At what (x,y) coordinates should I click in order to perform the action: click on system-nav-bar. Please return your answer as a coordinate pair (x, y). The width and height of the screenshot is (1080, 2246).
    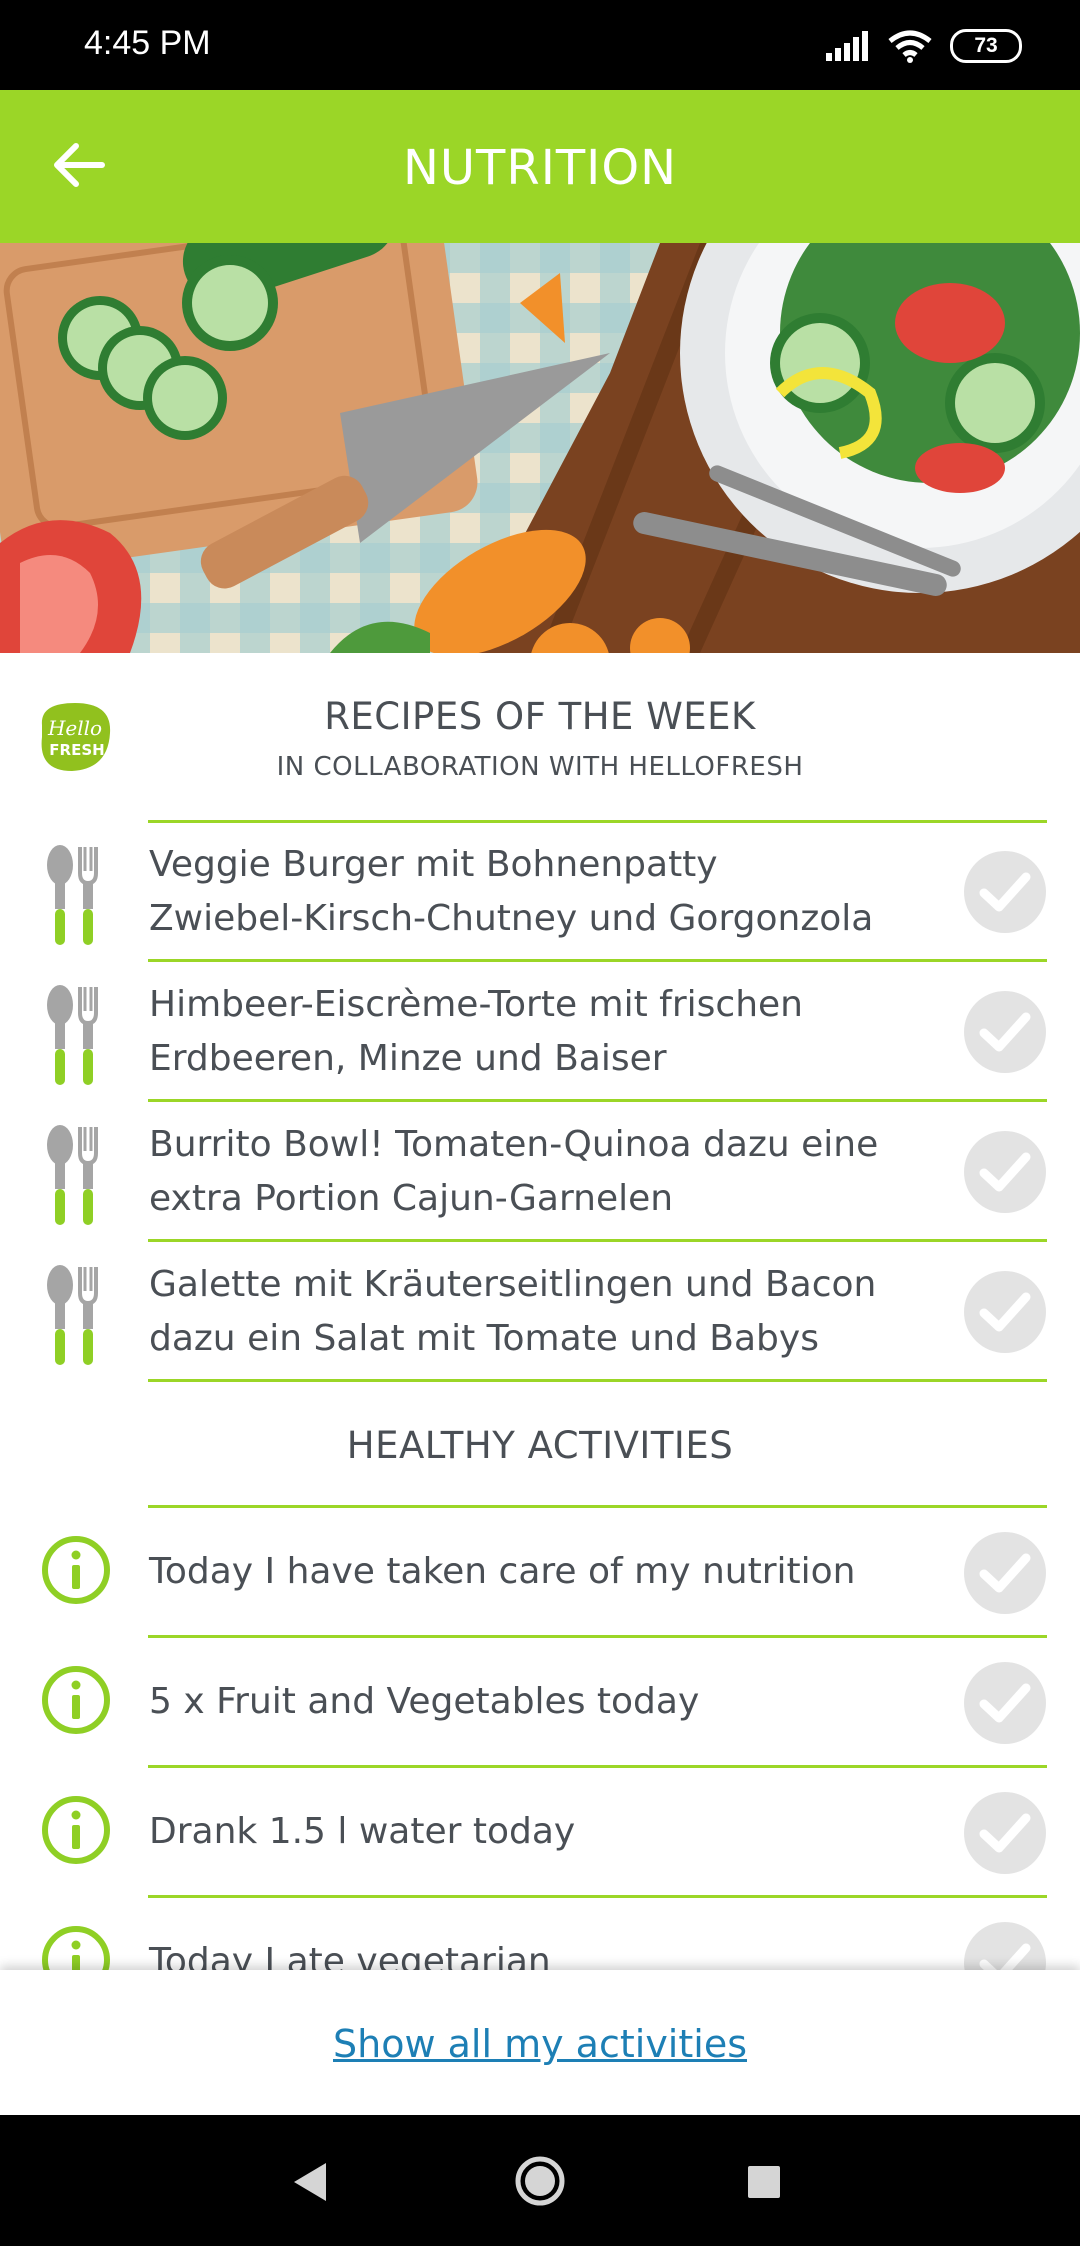
    Looking at the image, I should click on (540, 2180).